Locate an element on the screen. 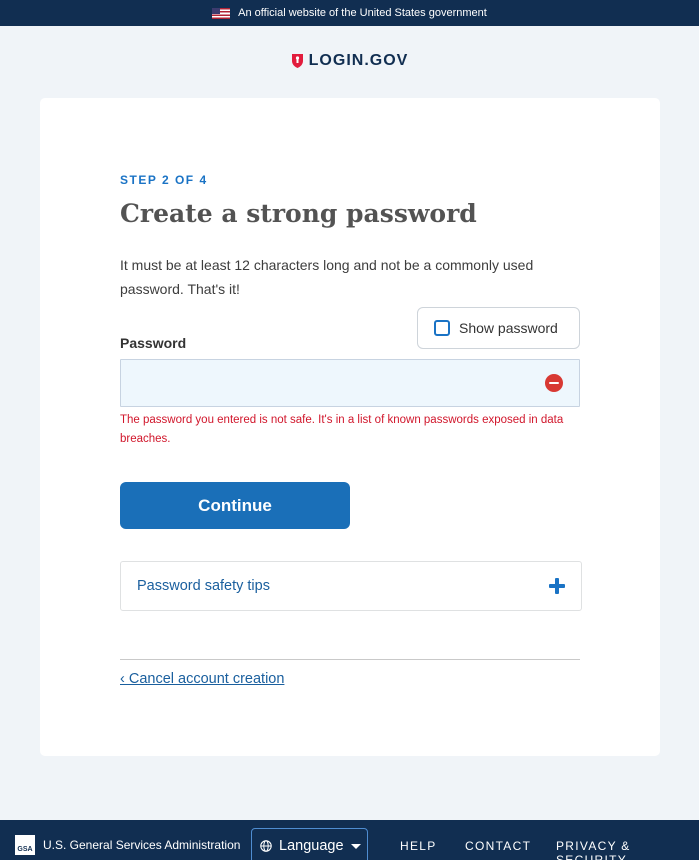 The width and height of the screenshot is (699, 860). gsa-agency-name: U.S. General Services Administration is located at coordinates (142, 845).